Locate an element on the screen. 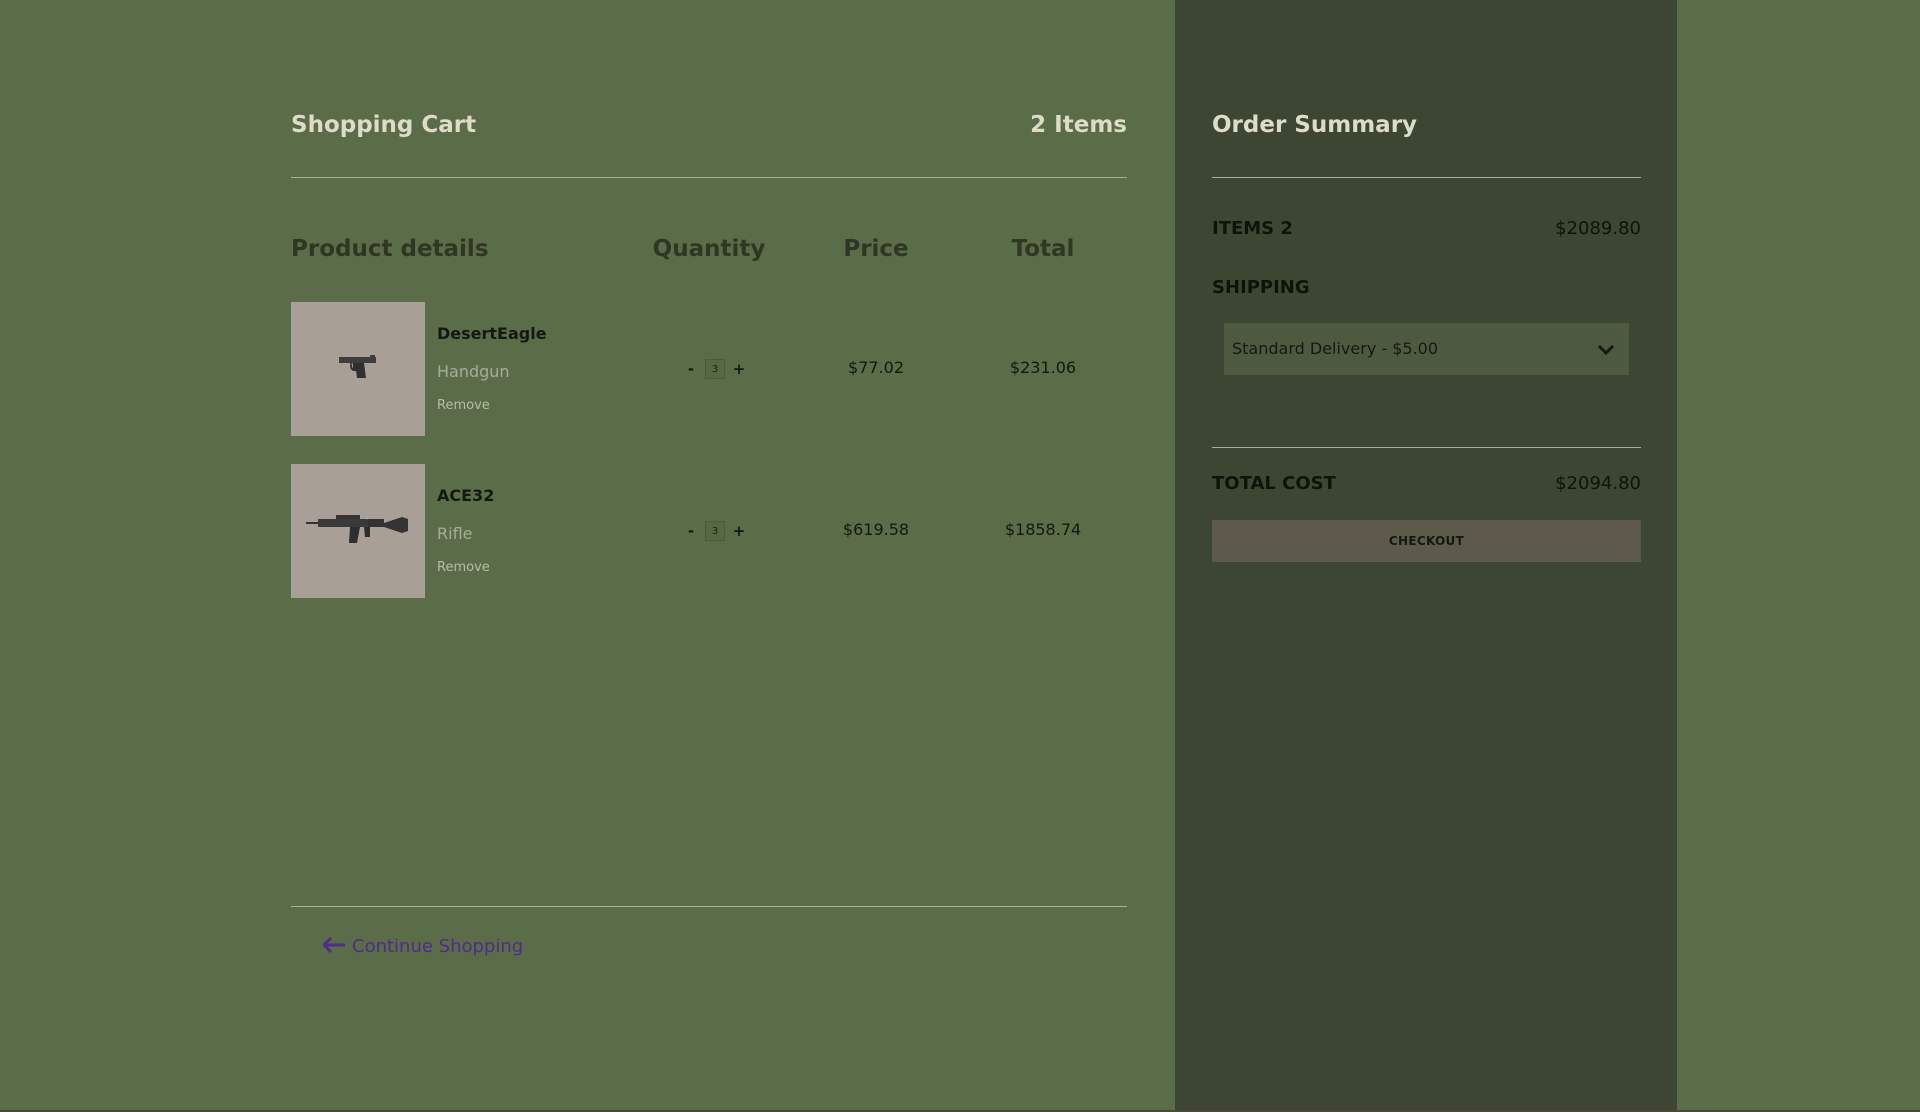 This screenshot has height=1112, width=1920. column-header-price: Price is located at coordinates (876, 249).